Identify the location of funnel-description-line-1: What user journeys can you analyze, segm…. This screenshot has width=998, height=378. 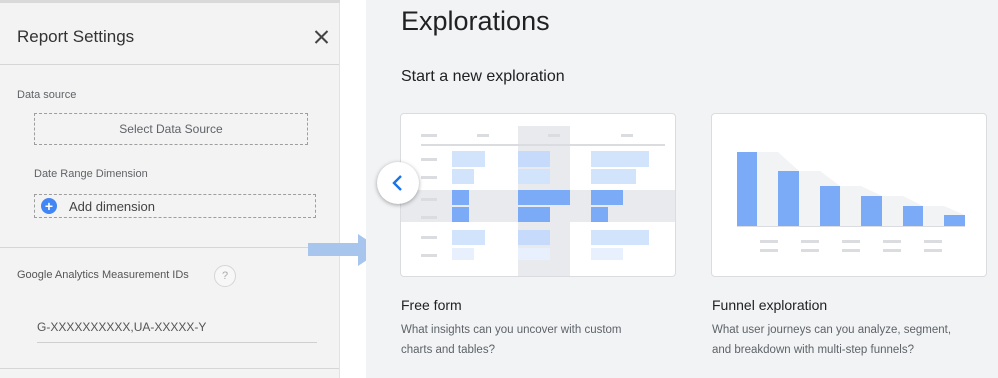
(832, 330).